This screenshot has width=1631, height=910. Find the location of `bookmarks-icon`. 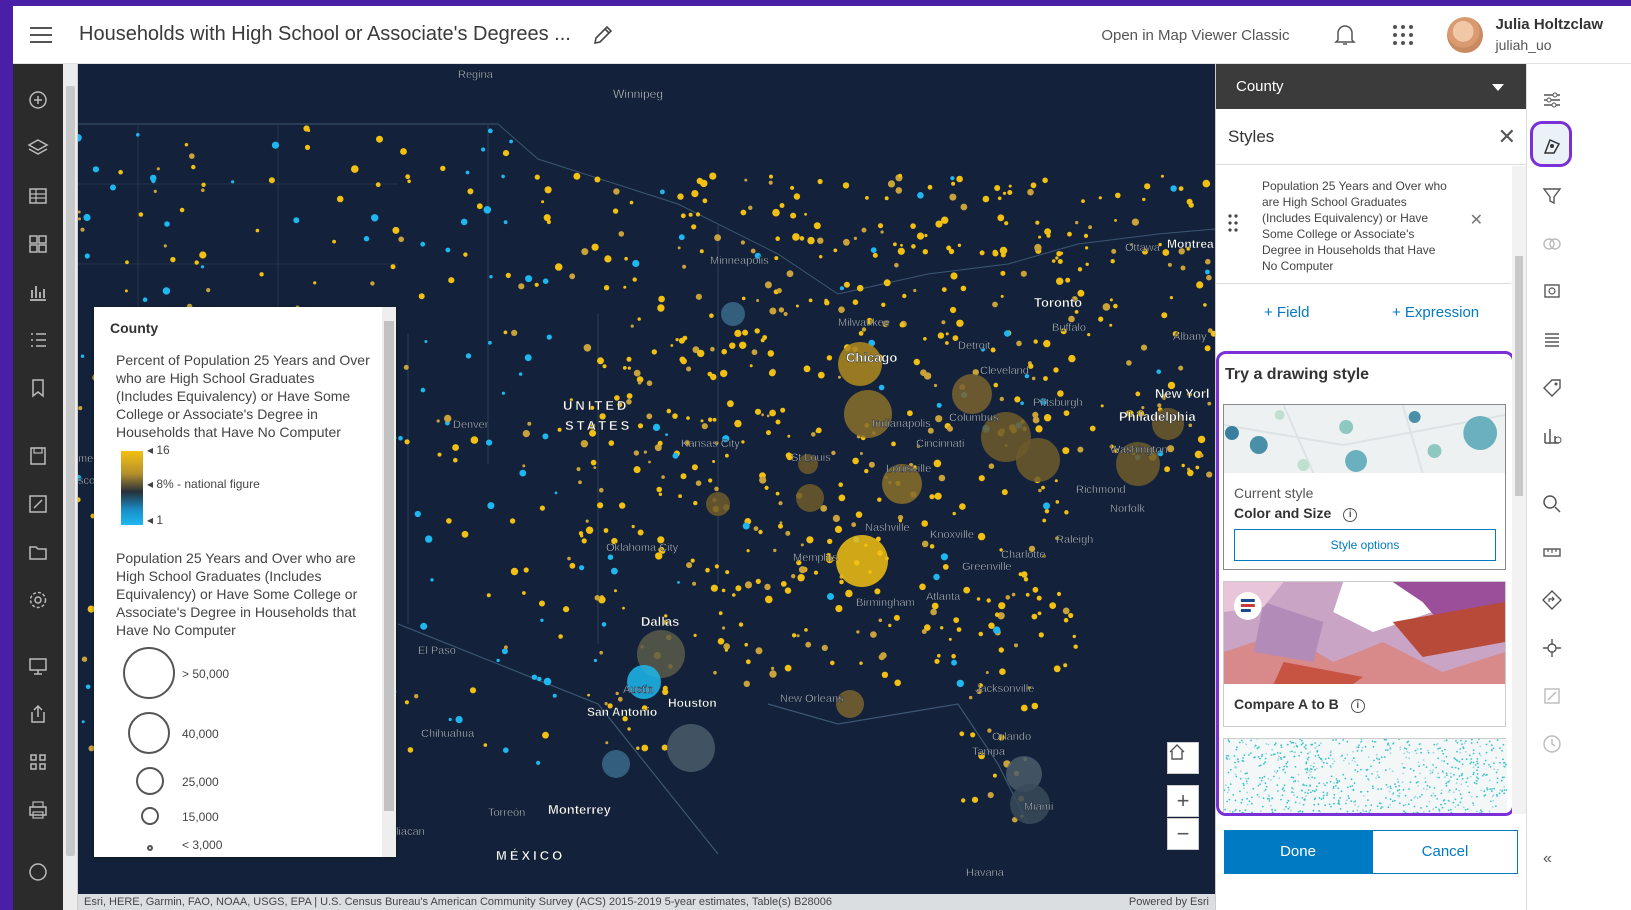

bookmarks-icon is located at coordinates (38, 388).